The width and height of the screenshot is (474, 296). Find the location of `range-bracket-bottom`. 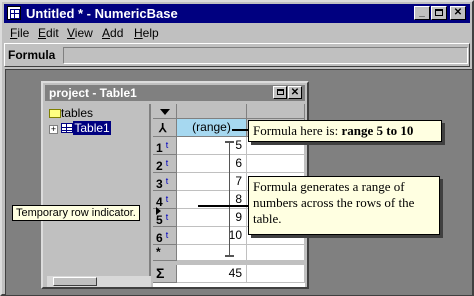

range-bracket-bottom is located at coordinates (229, 256).